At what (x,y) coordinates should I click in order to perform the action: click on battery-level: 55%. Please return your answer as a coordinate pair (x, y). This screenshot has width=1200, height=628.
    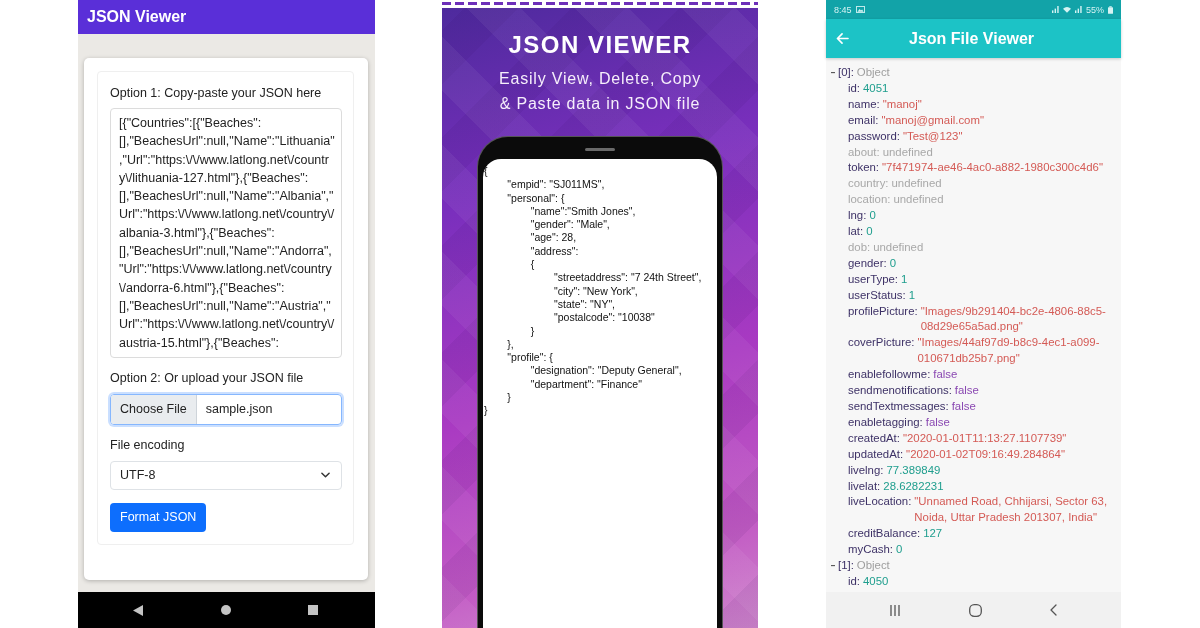
    Looking at the image, I should click on (1095, 9).